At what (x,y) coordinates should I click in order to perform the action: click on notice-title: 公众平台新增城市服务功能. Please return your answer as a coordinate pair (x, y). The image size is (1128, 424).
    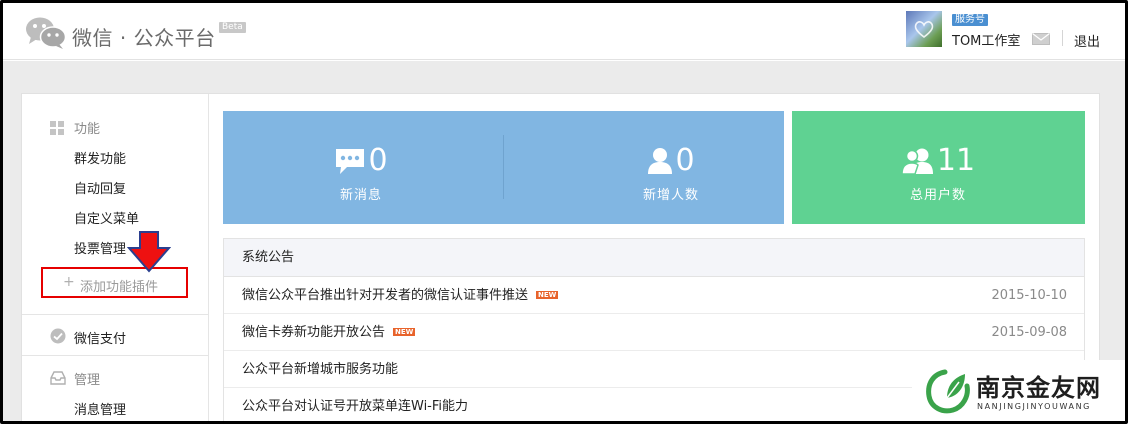
    Looking at the image, I should click on (320, 369).